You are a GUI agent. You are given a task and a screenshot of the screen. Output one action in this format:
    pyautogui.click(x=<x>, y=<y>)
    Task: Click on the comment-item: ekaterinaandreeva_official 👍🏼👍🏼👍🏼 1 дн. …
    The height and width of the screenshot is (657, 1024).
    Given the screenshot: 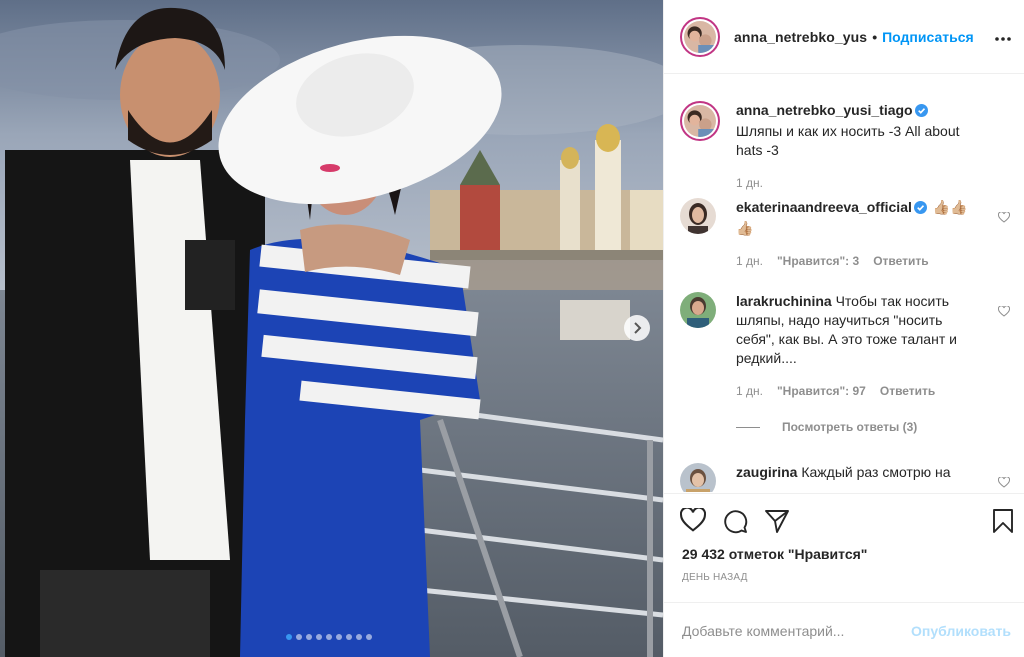 What is the action you would take?
    pyautogui.click(x=845, y=234)
    